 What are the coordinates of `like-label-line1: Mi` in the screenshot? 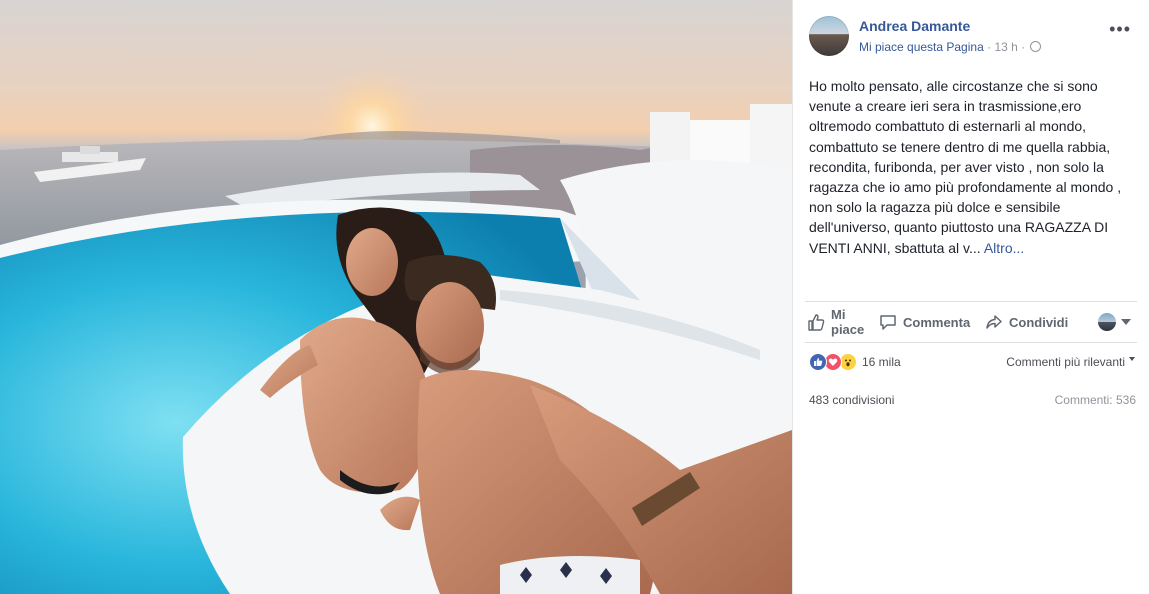 It's located at (838, 314).